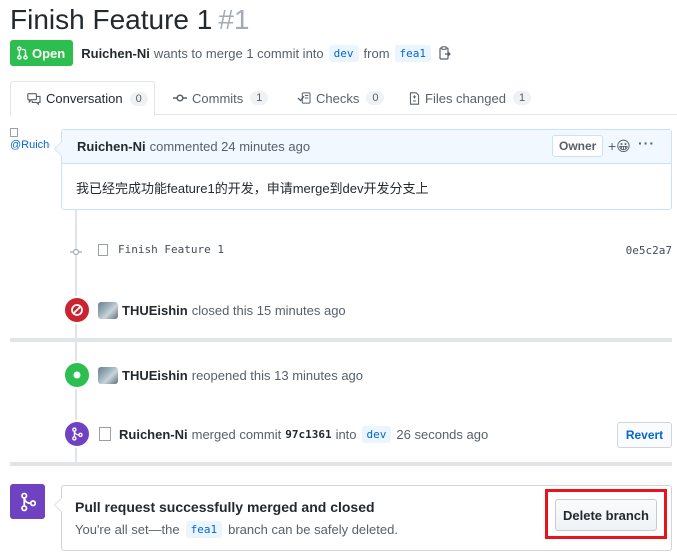  I want to click on event-text: closed this 15 minutes ago, so click(268, 310).